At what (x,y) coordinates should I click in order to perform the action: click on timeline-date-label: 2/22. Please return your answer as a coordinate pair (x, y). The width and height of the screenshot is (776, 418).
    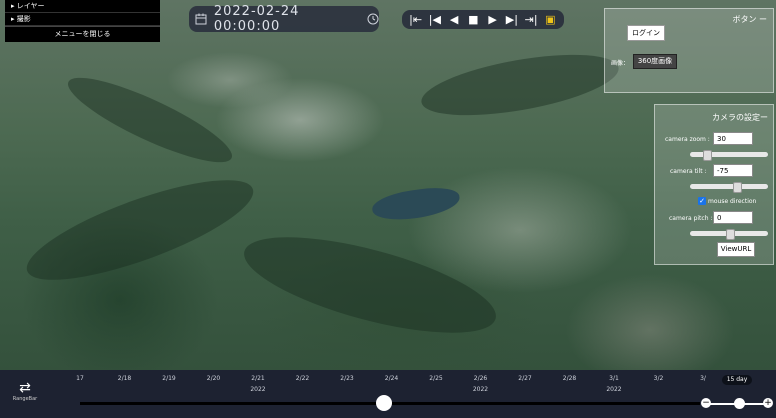
    Looking at the image, I should click on (302, 378).